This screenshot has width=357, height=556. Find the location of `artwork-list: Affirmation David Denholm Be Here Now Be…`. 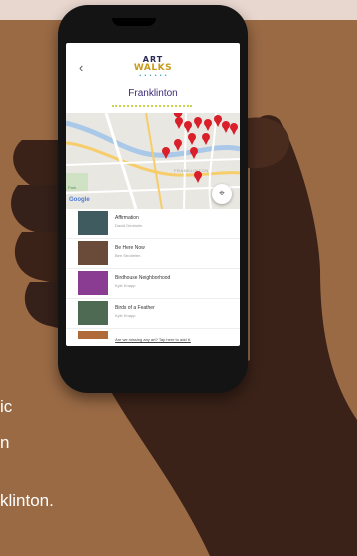

artwork-list: Affirmation David Denholm Be Here Now Be… is located at coordinates (153, 274).